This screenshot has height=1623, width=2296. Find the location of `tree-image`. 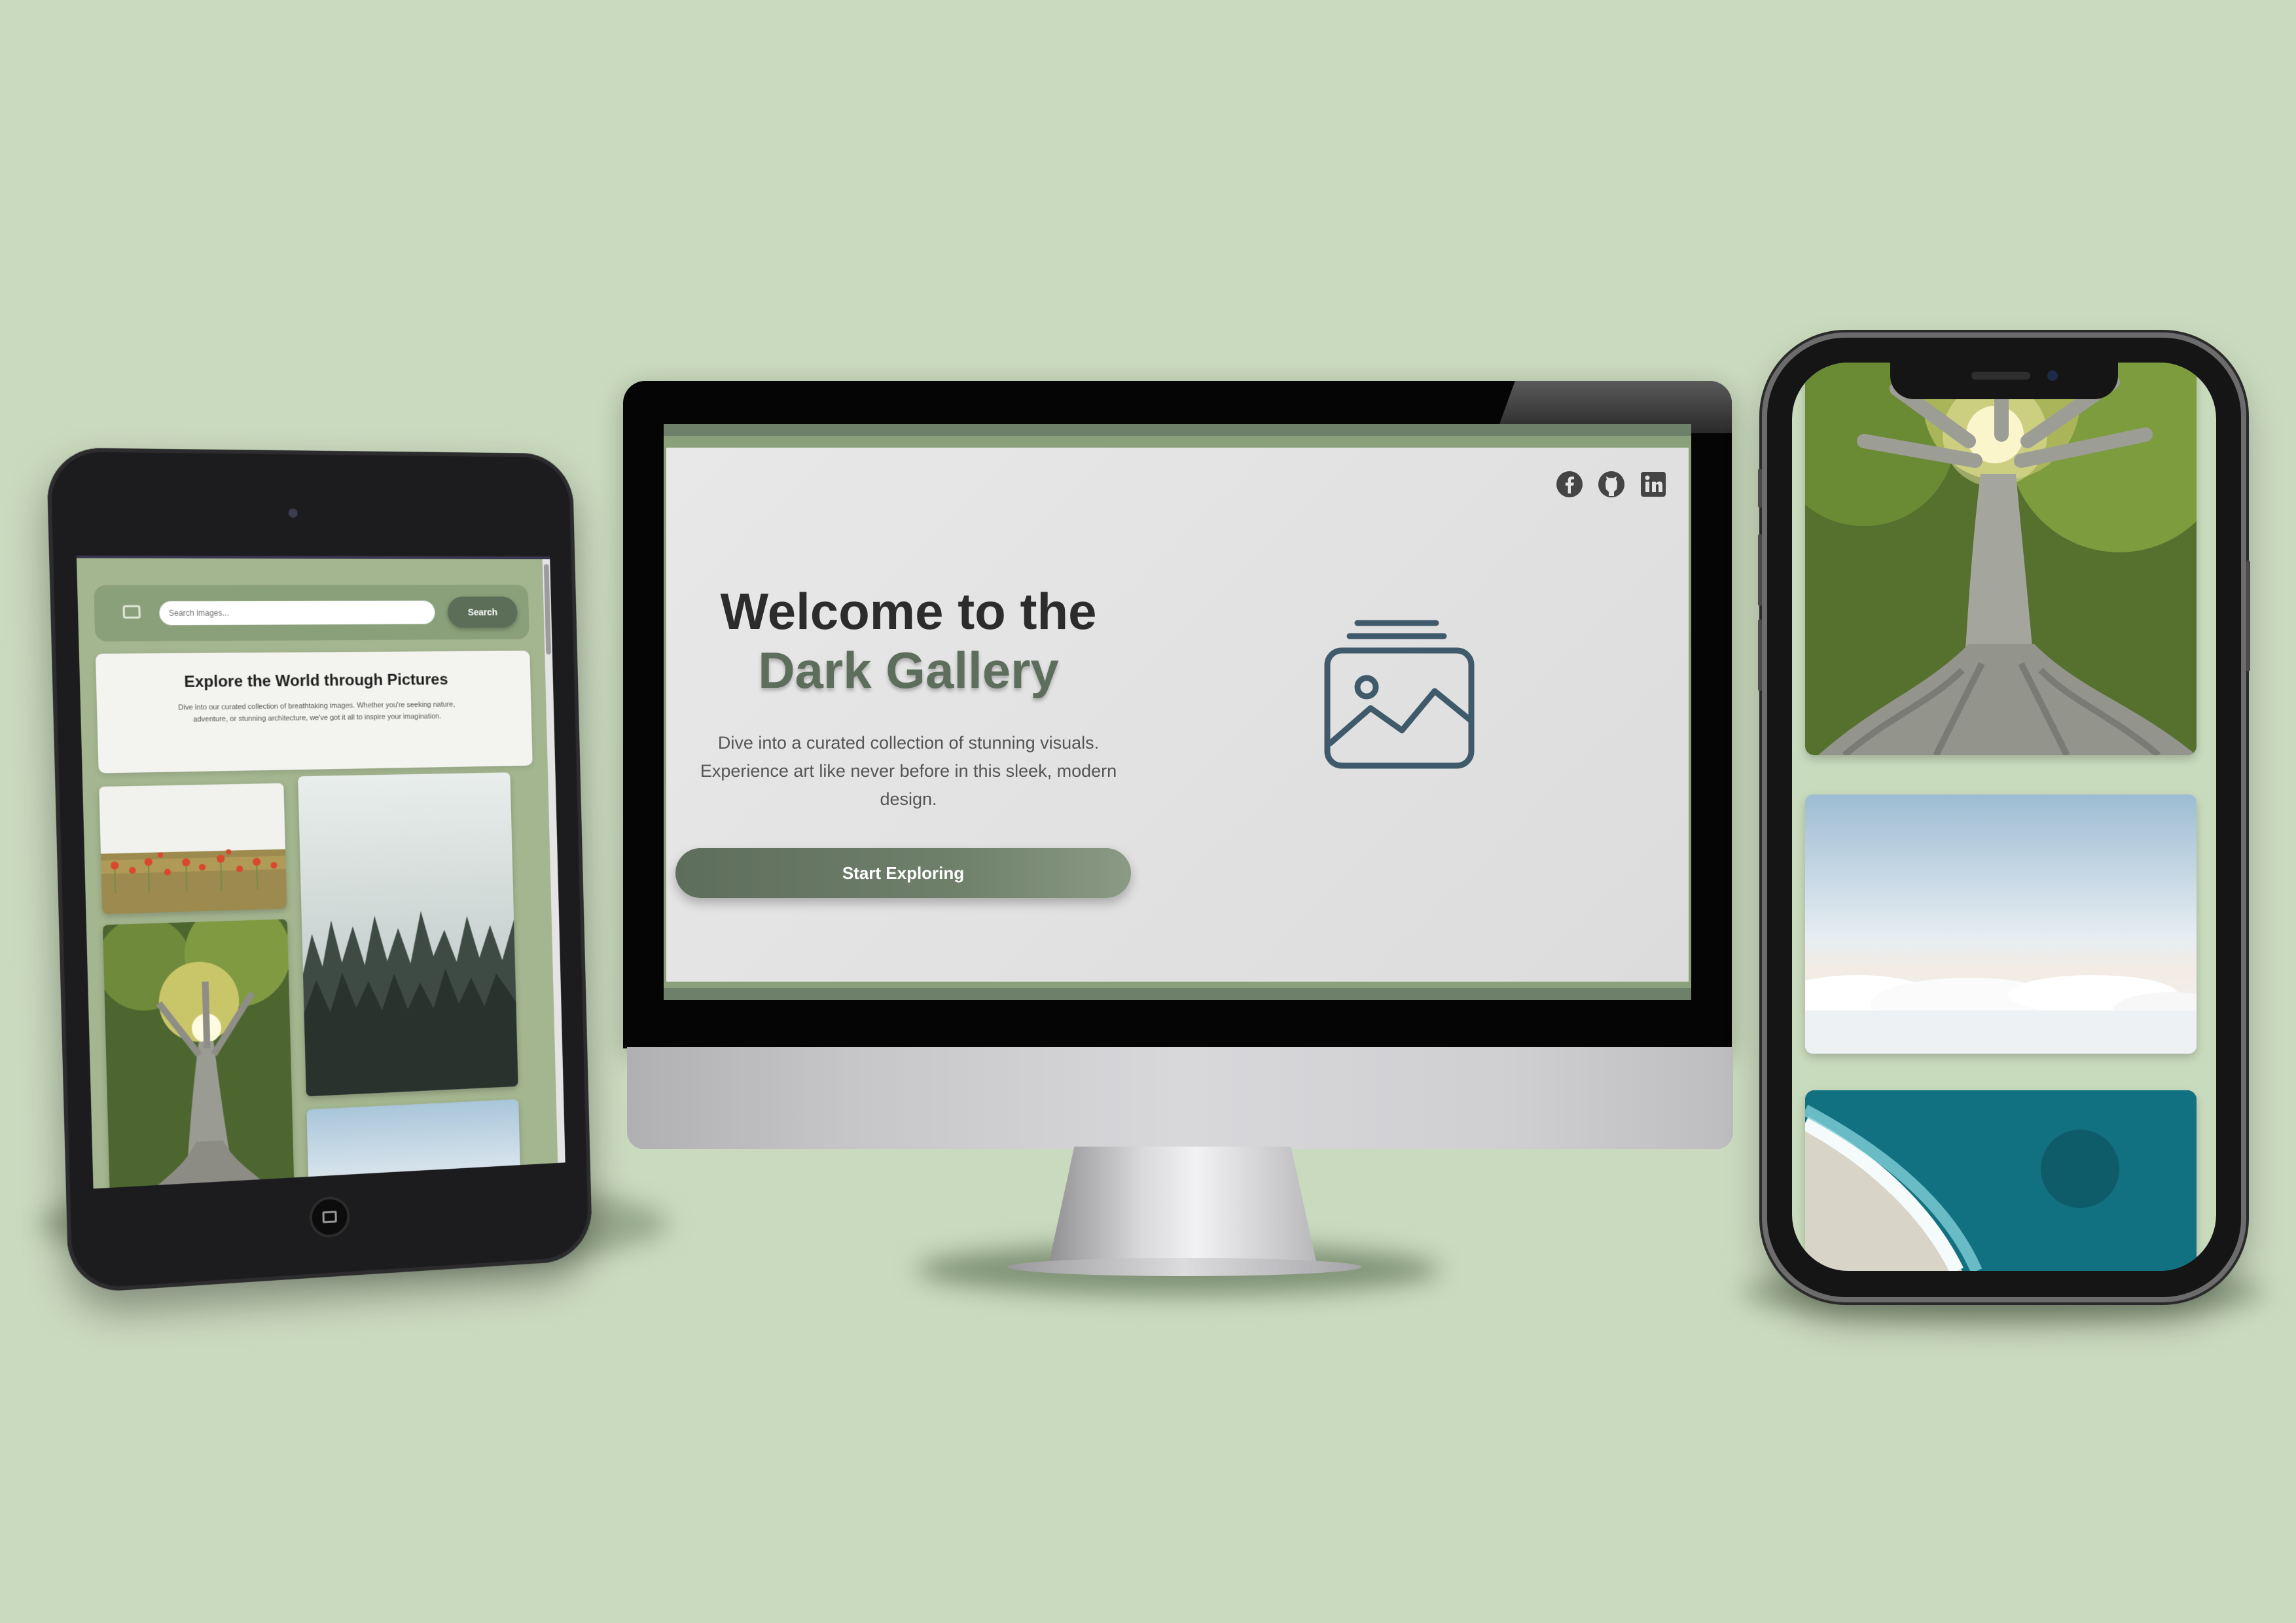

tree-image is located at coordinates (198, 1054).